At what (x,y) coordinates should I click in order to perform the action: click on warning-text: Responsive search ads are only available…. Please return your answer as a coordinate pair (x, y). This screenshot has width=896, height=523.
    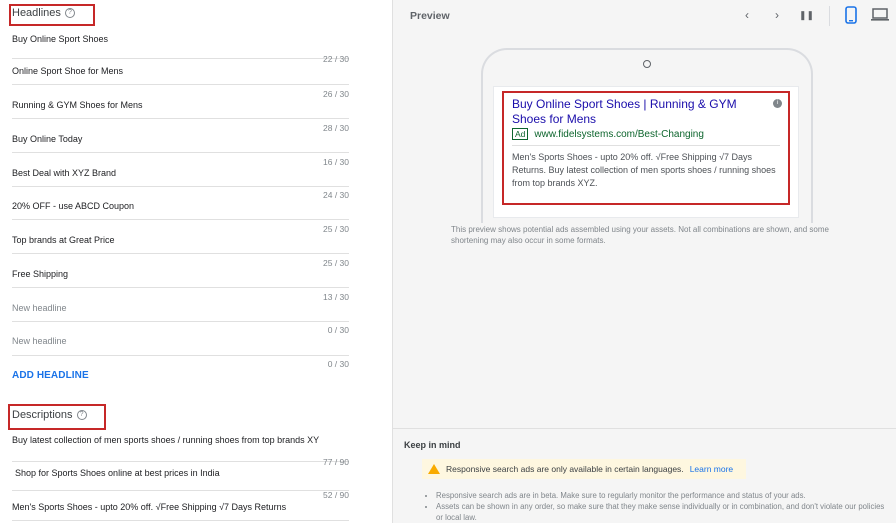
    Looking at the image, I should click on (565, 469).